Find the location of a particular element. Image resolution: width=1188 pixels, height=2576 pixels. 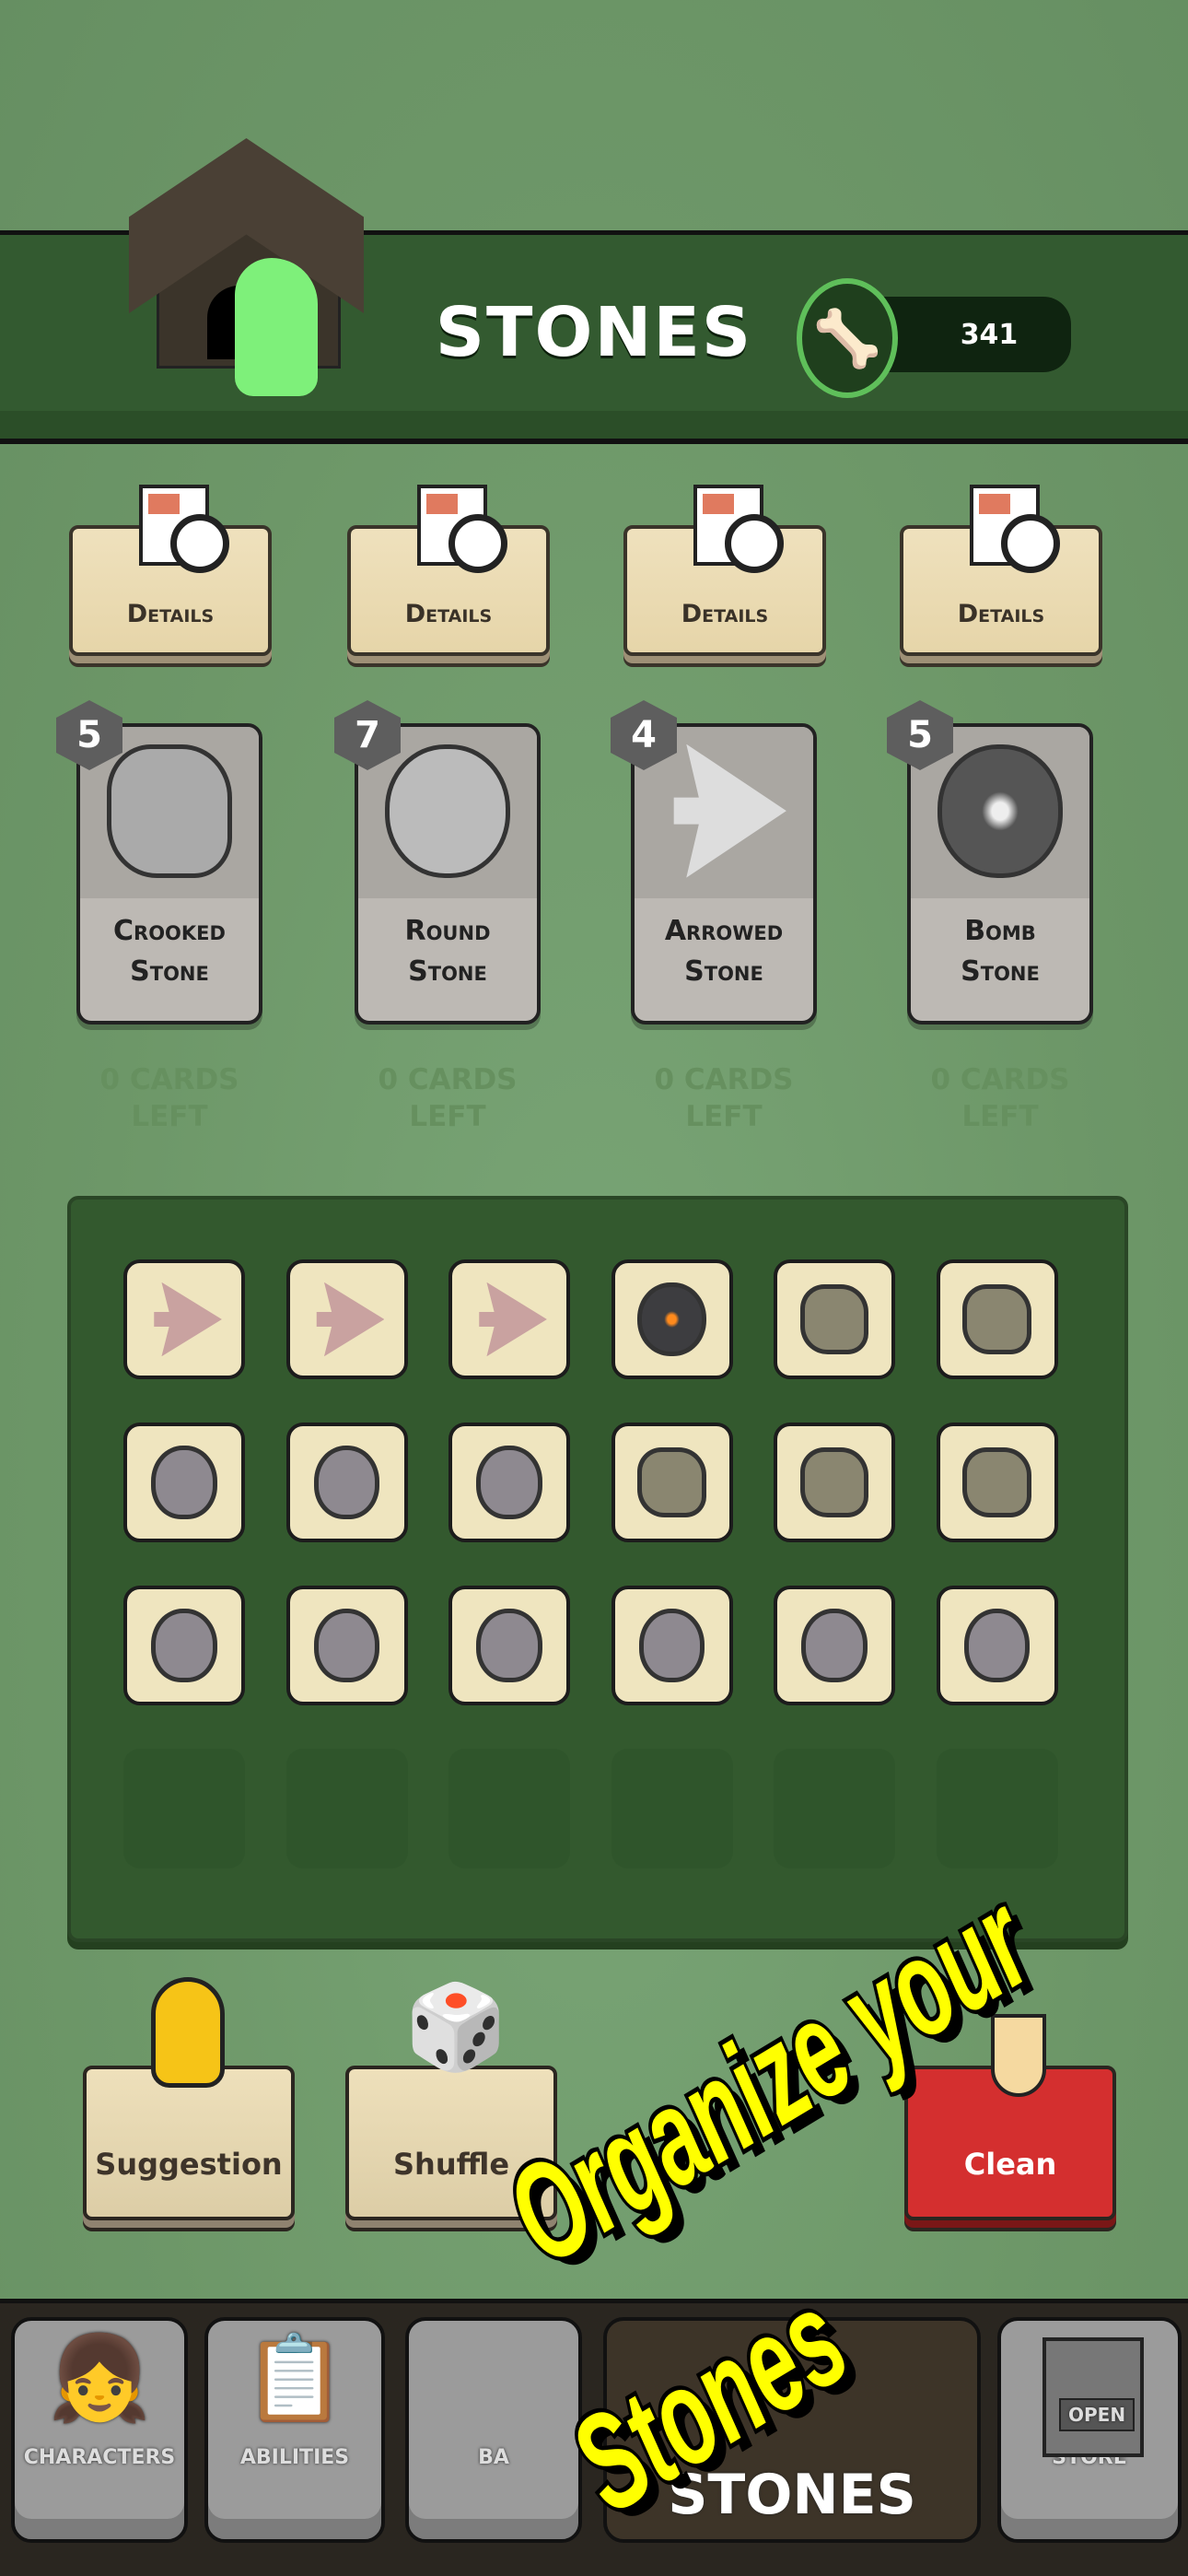

tab-label: ABILITIES is located at coordinates (294, 2457).